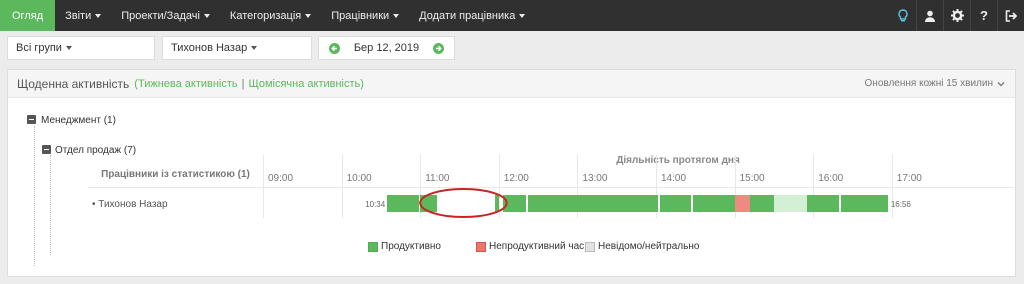 This screenshot has height=284, width=1024. What do you see at coordinates (188, 84) in the screenshot?
I see `weekly-activity-link: Тижнева активність` at bounding box center [188, 84].